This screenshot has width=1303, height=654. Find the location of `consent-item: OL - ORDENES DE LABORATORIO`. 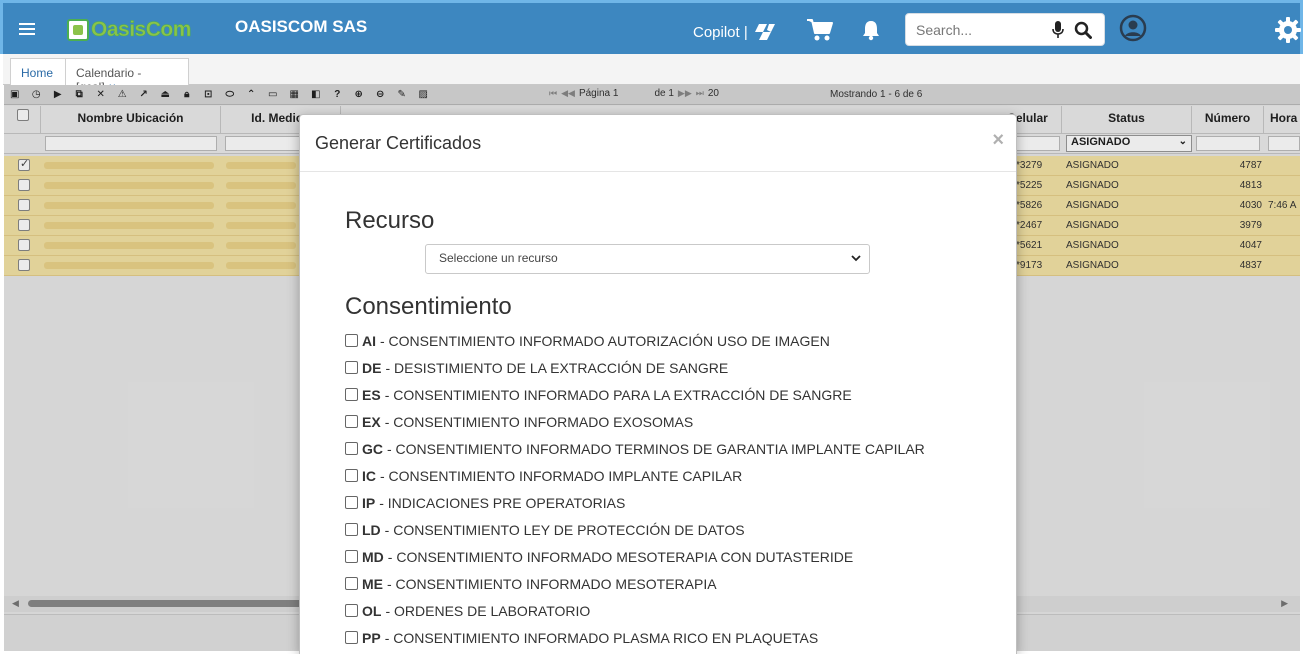

consent-item: OL - ORDENES DE LABORATORIO is located at coordinates (635, 616).